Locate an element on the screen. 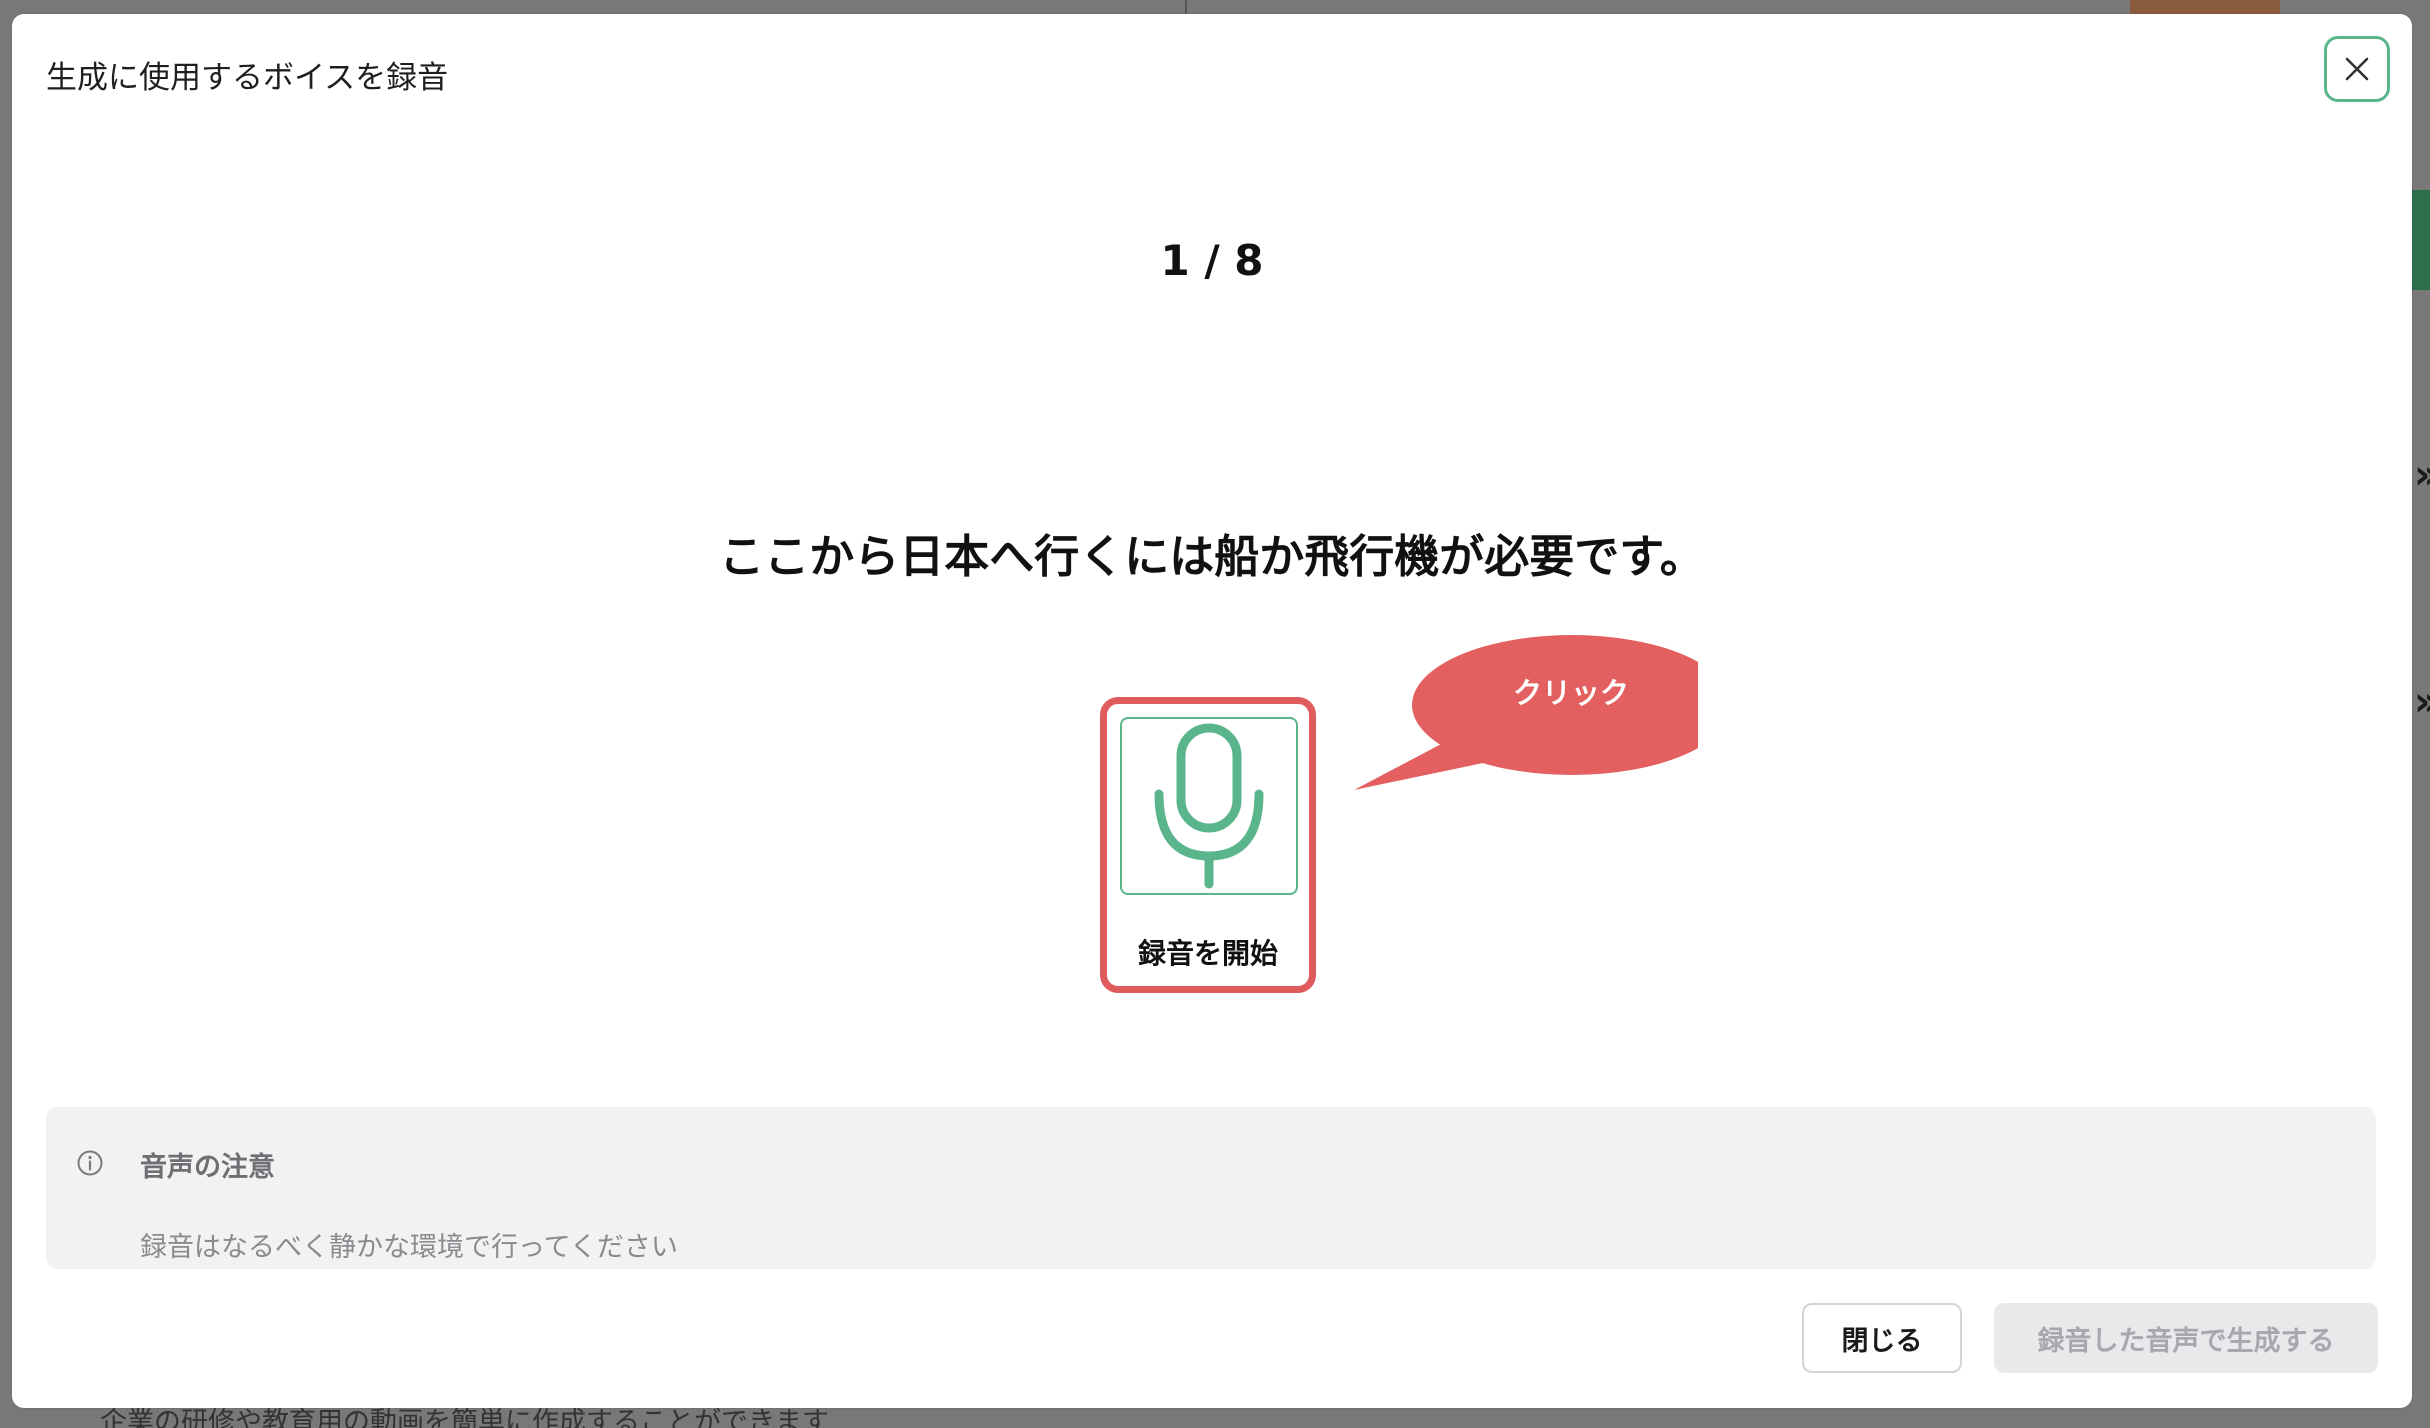 The height and width of the screenshot is (1428, 2430). generate-with-recording-button: 録音した音声で生成する is located at coordinates (2186, 1338).